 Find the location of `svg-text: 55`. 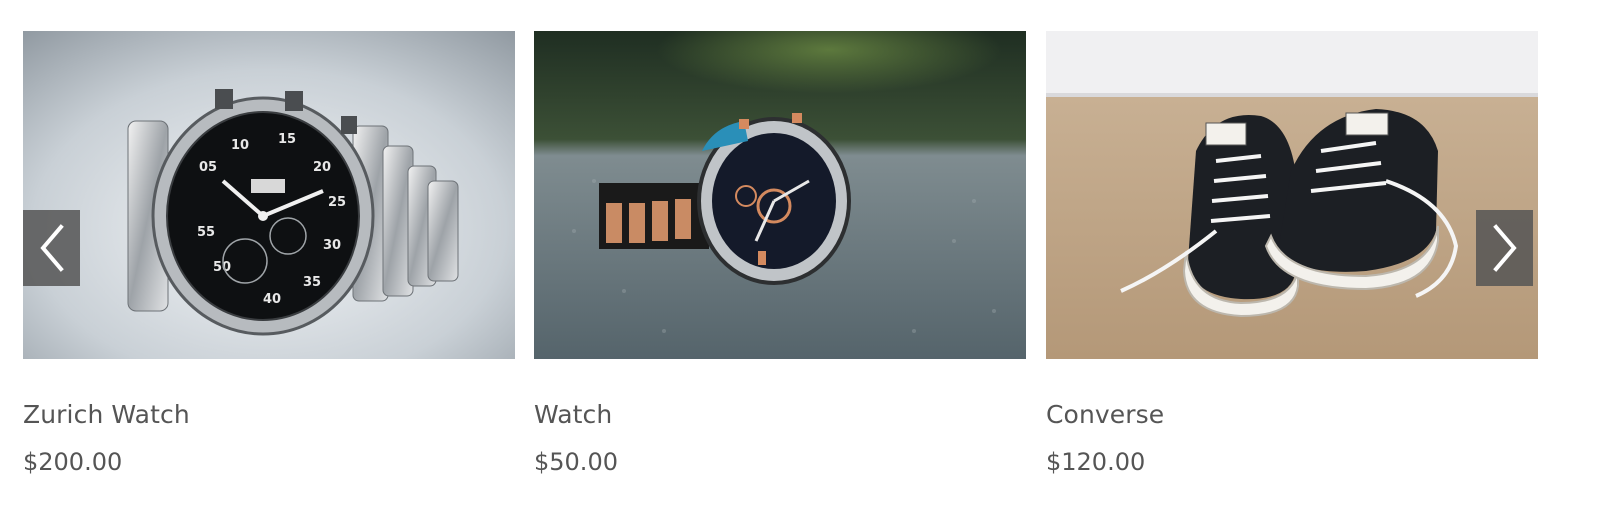

svg-text: 55 is located at coordinates (206, 232).